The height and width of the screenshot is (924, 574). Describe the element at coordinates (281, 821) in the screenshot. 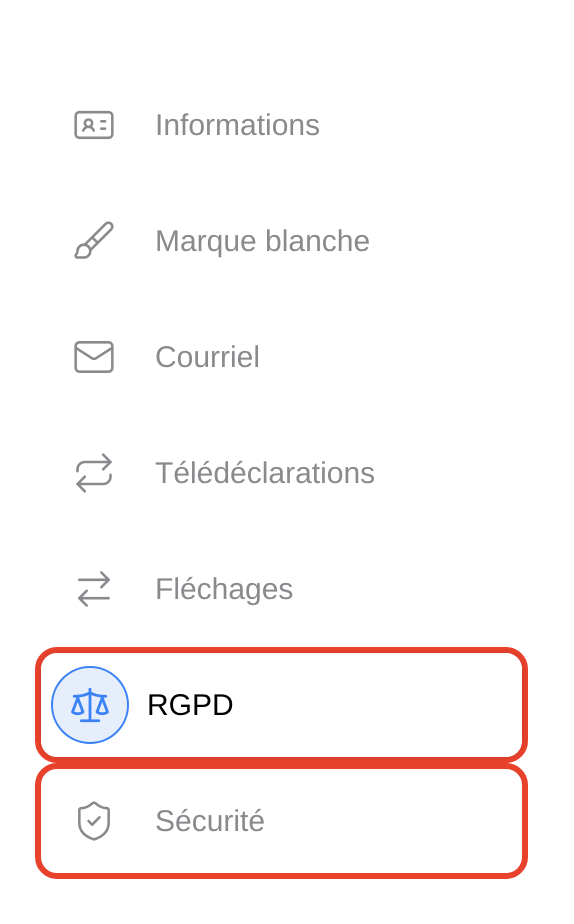

I see `menu-item: Sécurité` at that location.